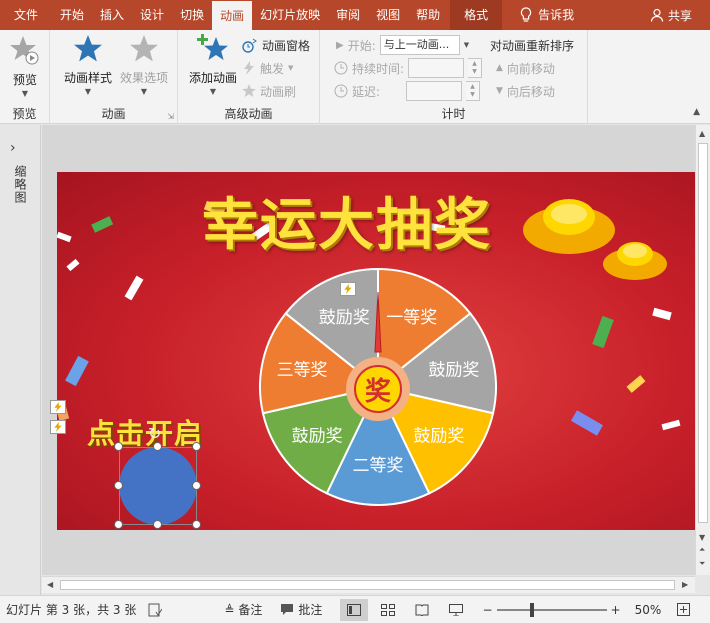  Describe the element at coordinates (595, 239) in the screenshot. I see `gold-ingot-icon` at that location.